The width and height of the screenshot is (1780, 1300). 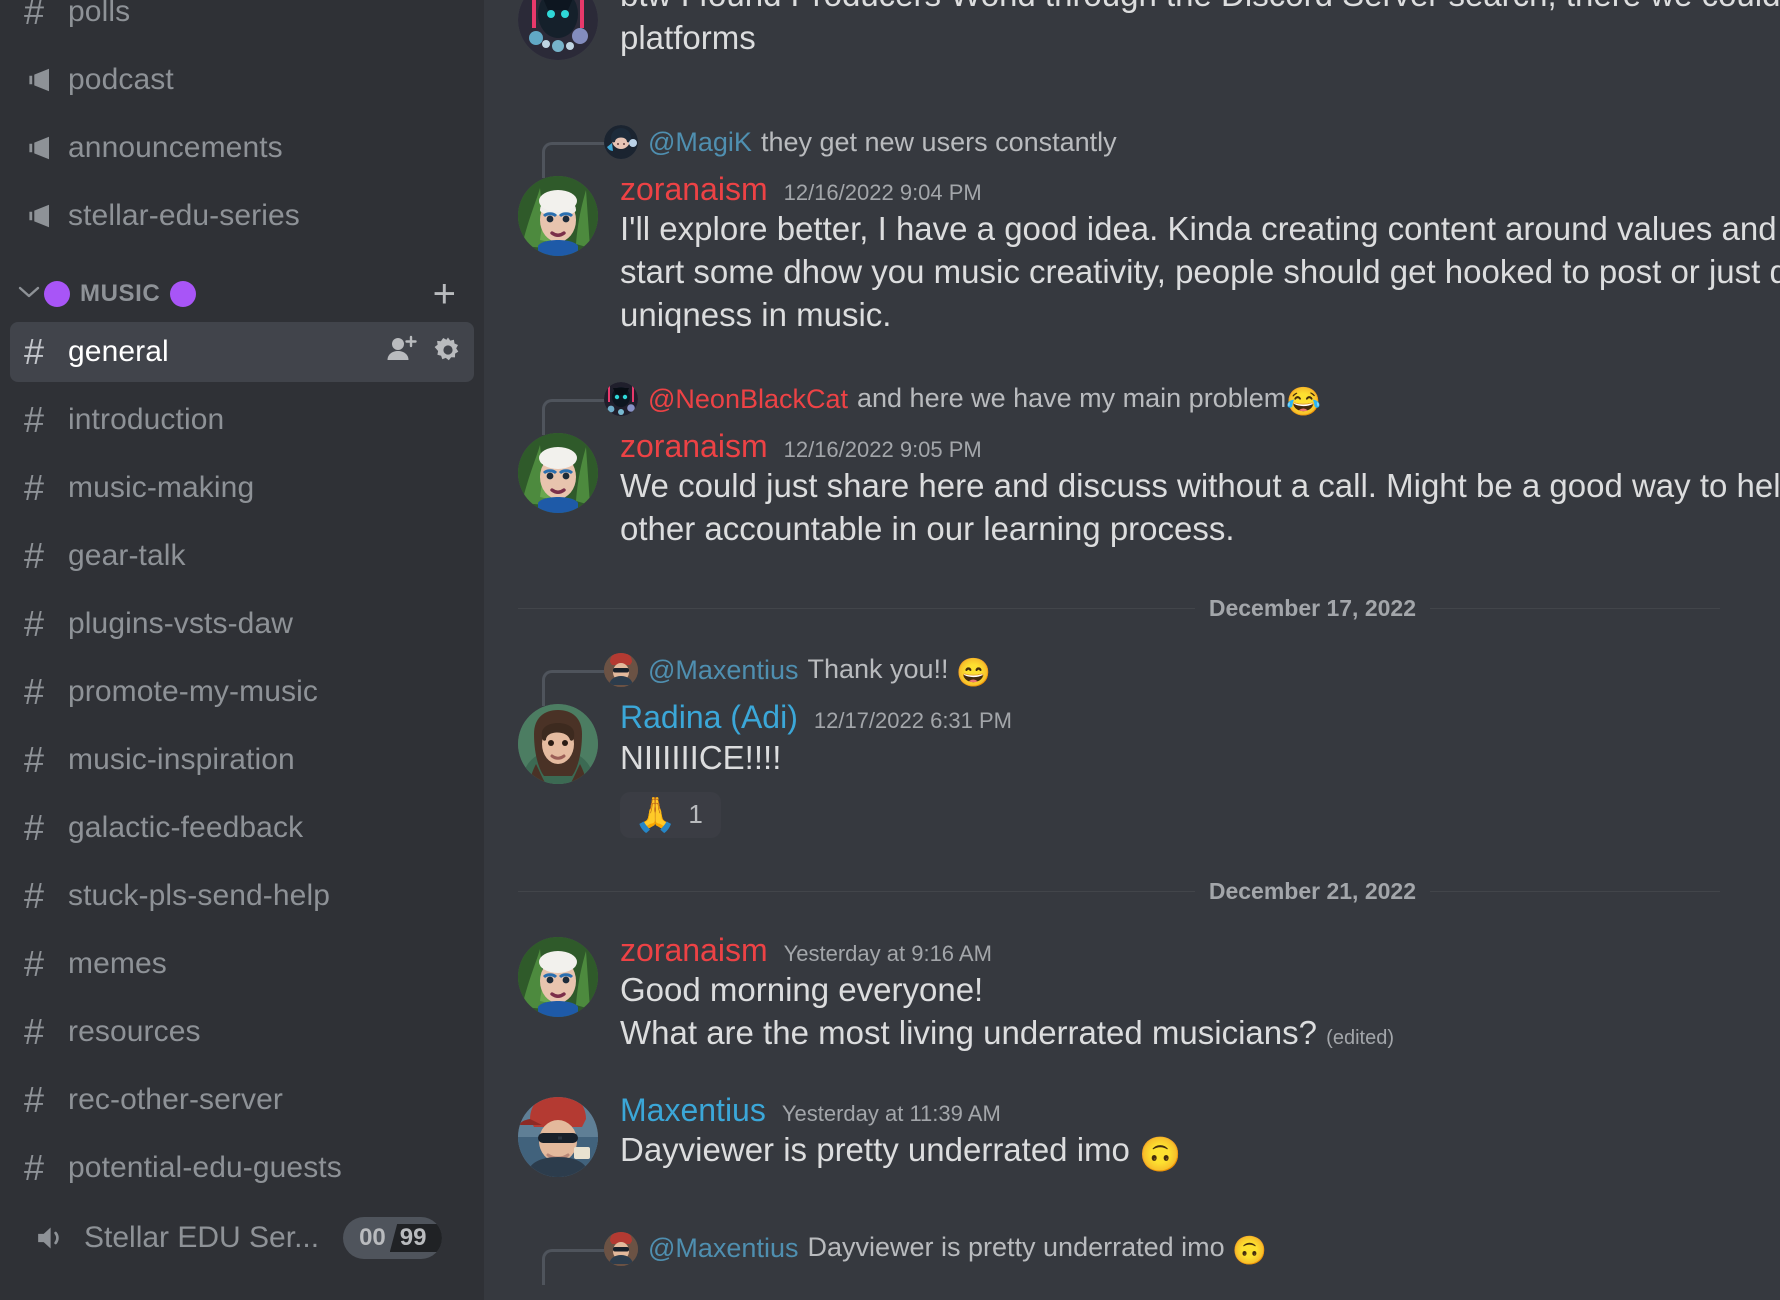 What do you see at coordinates (558, 744) in the screenshot?
I see `radina-avatar` at bounding box center [558, 744].